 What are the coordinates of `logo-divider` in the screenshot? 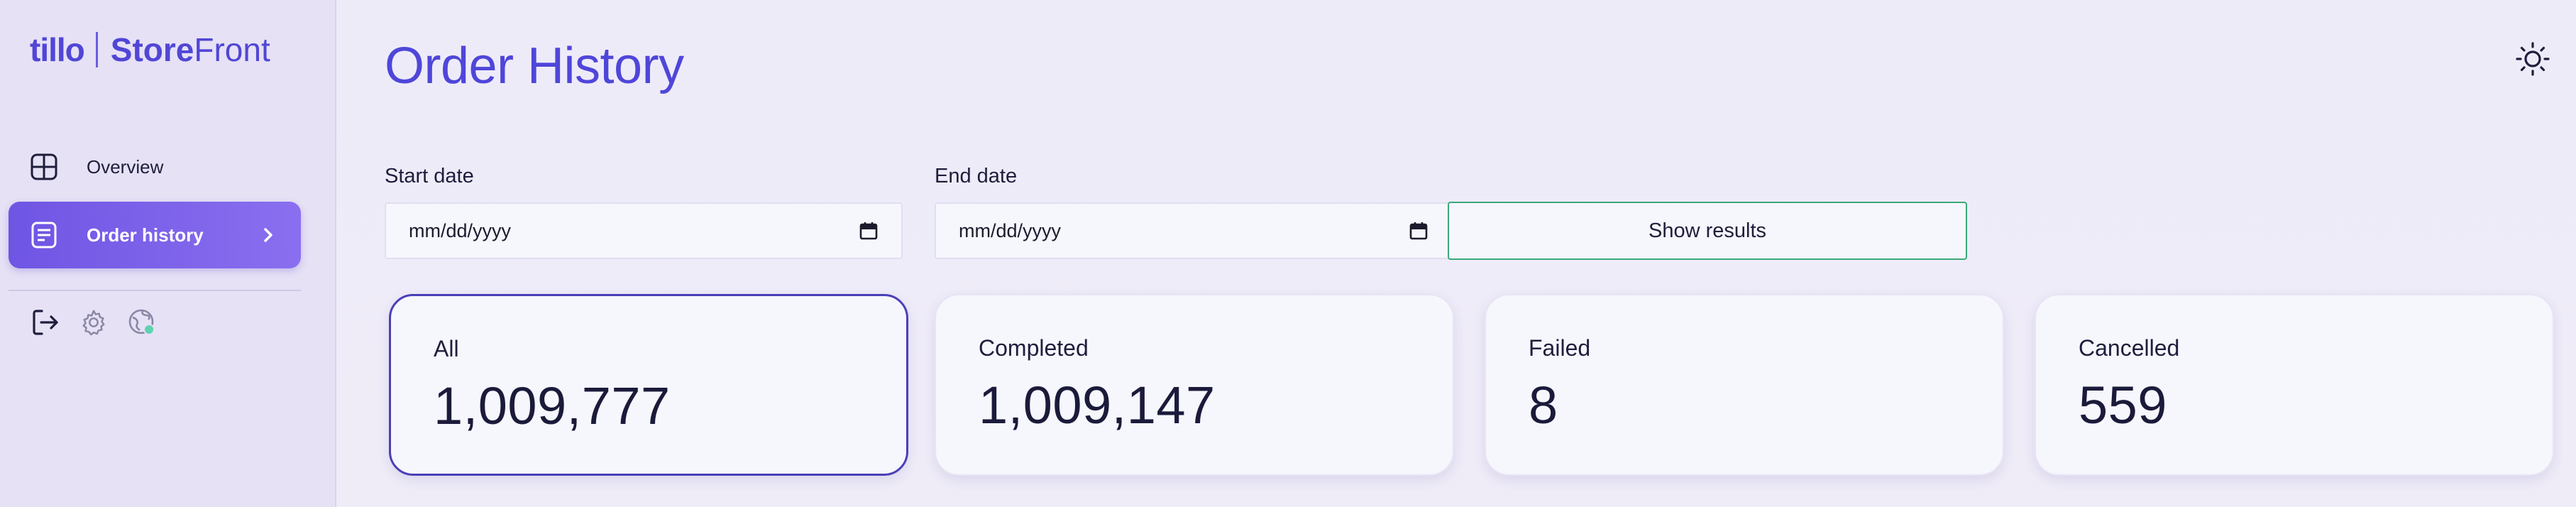 It's located at (96, 49).